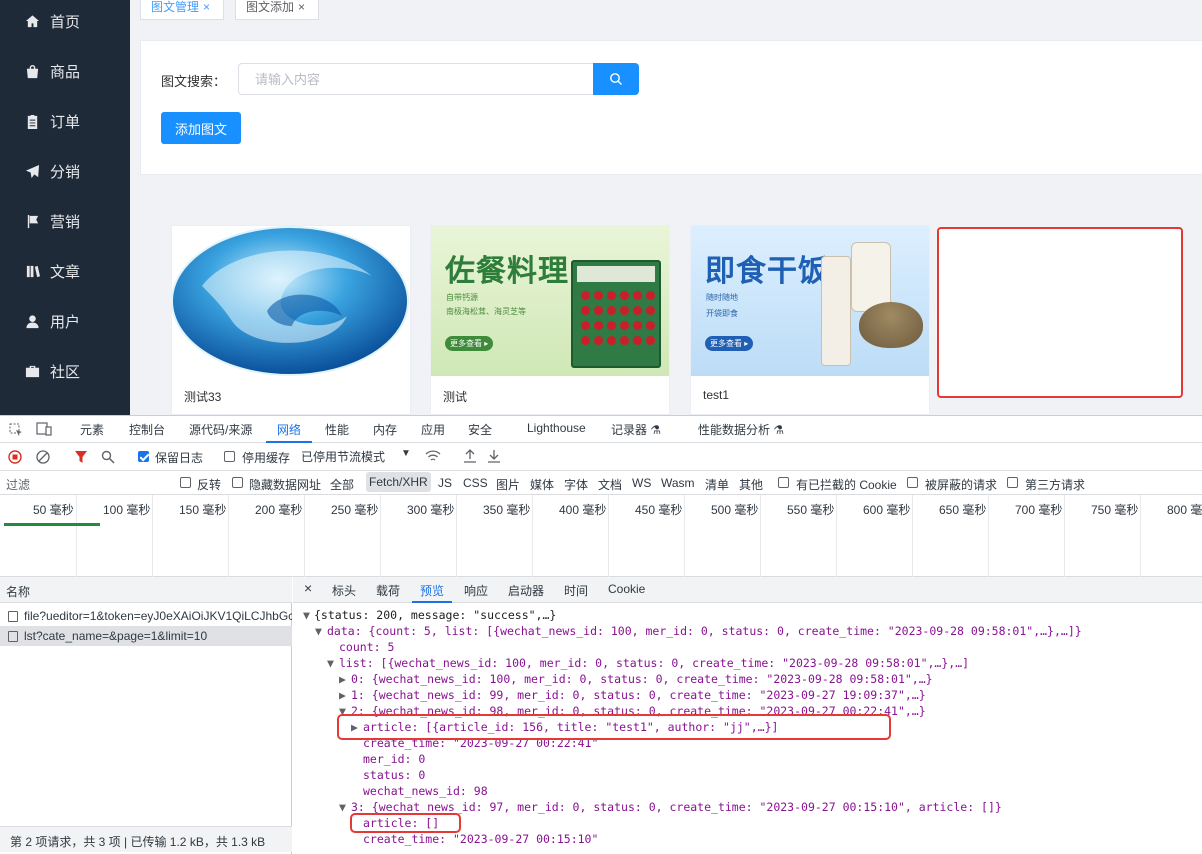 Image resolution: width=1202 pixels, height=854 pixels. What do you see at coordinates (285, 485) in the screenshot?
I see `hide-data-urls-label: 隐藏数据网址` at bounding box center [285, 485].